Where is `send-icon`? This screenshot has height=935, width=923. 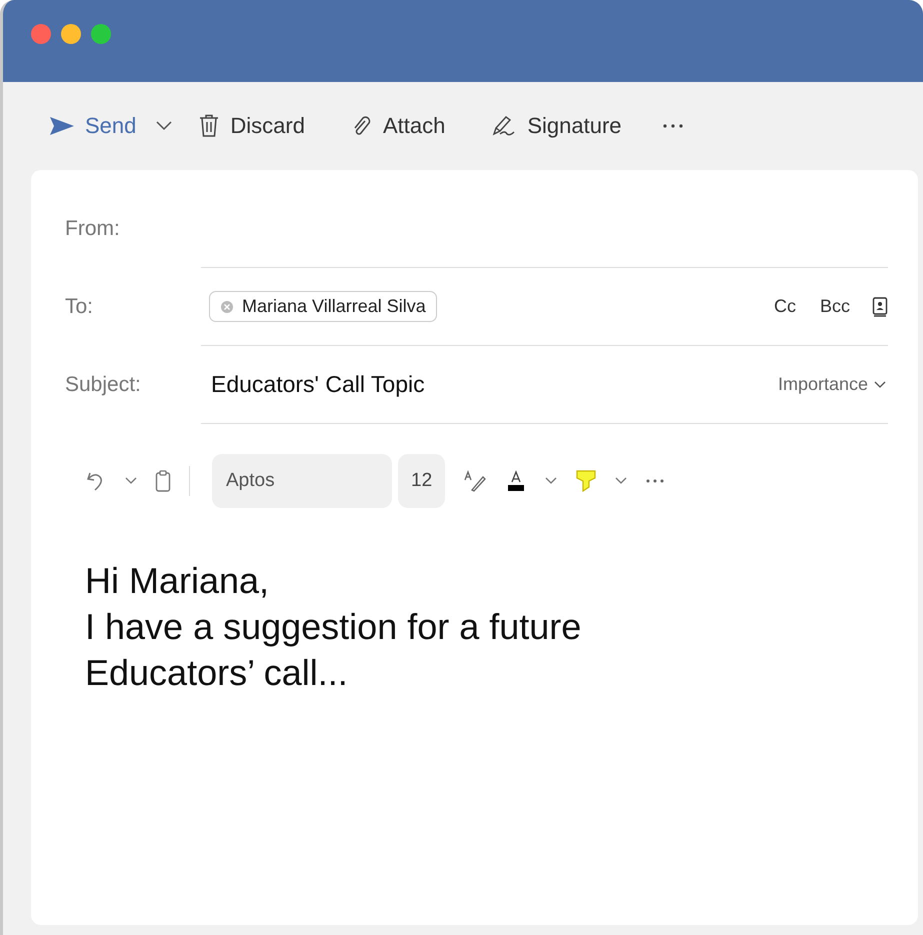 send-icon is located at coordinates (62, 126).